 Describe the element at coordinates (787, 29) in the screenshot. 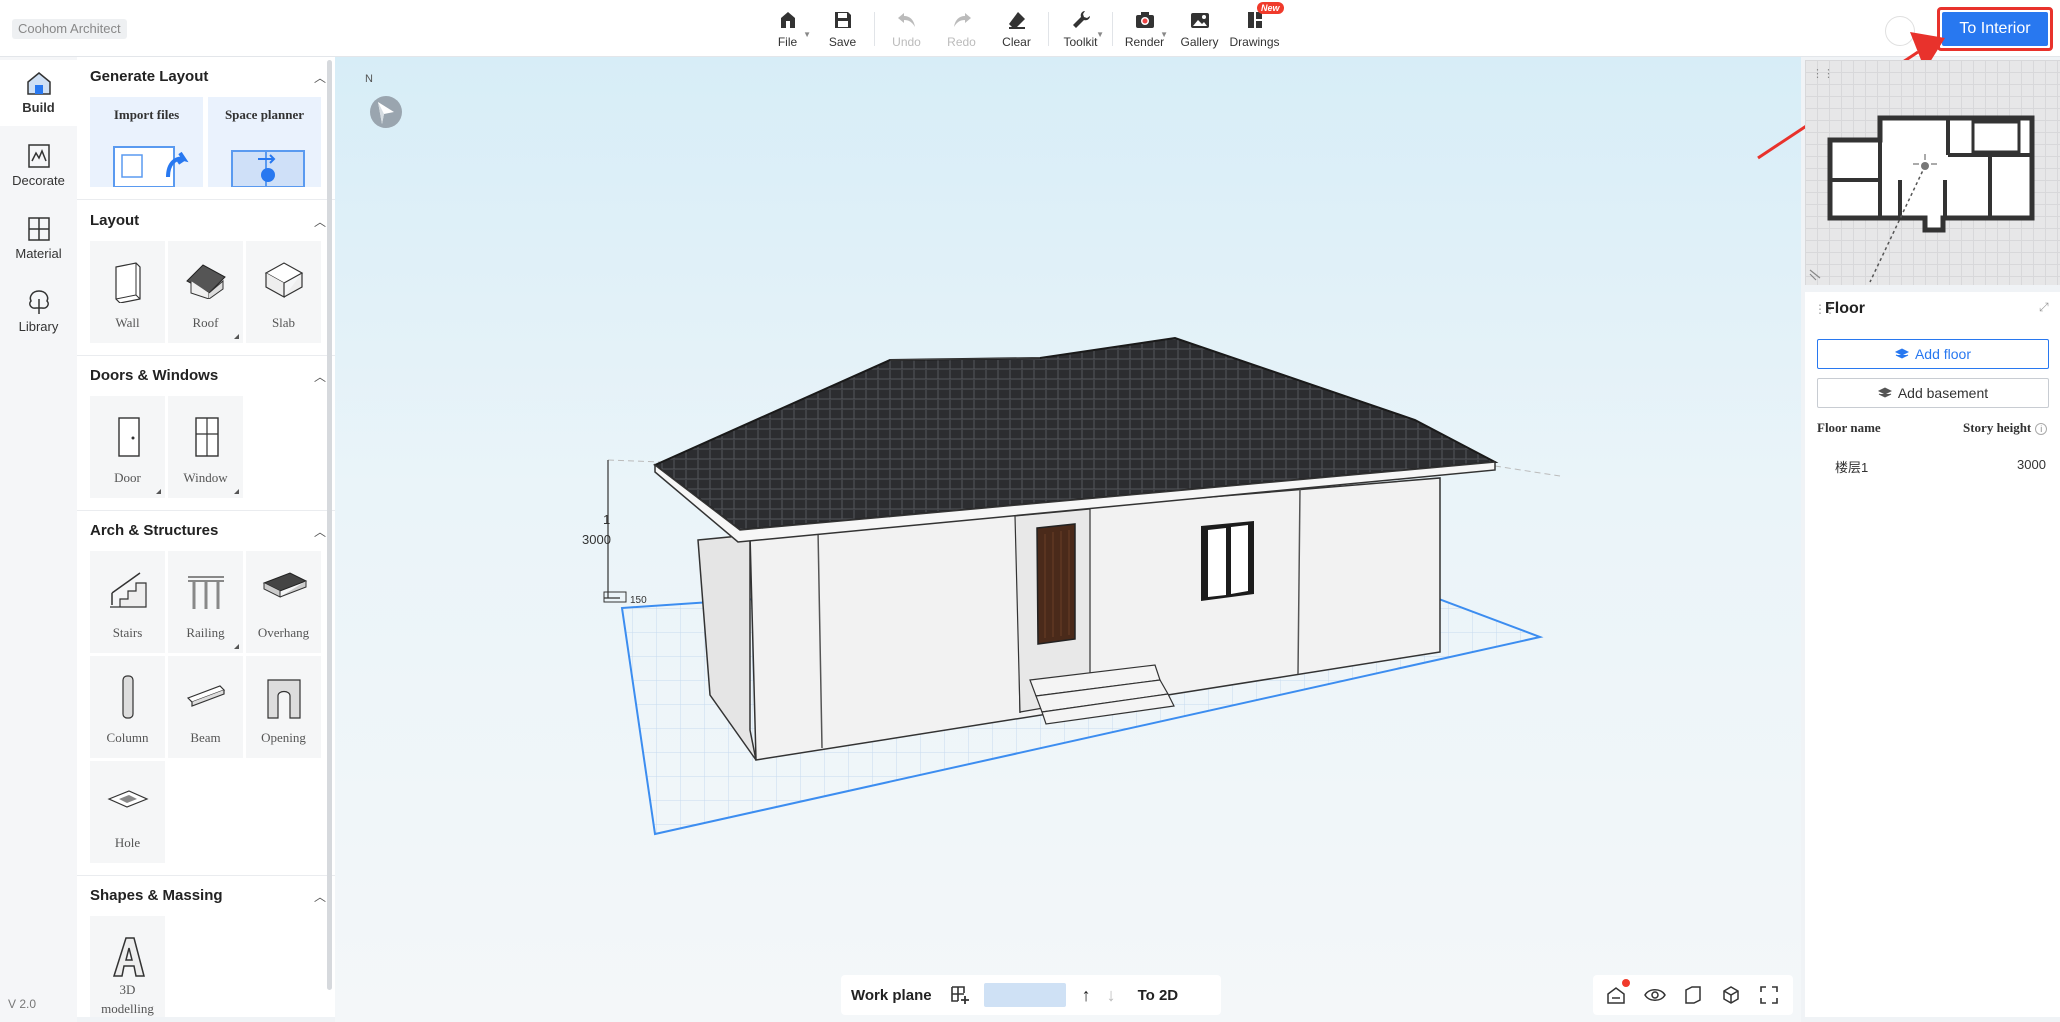

I see `file-menu-button: File ▼` at that location.